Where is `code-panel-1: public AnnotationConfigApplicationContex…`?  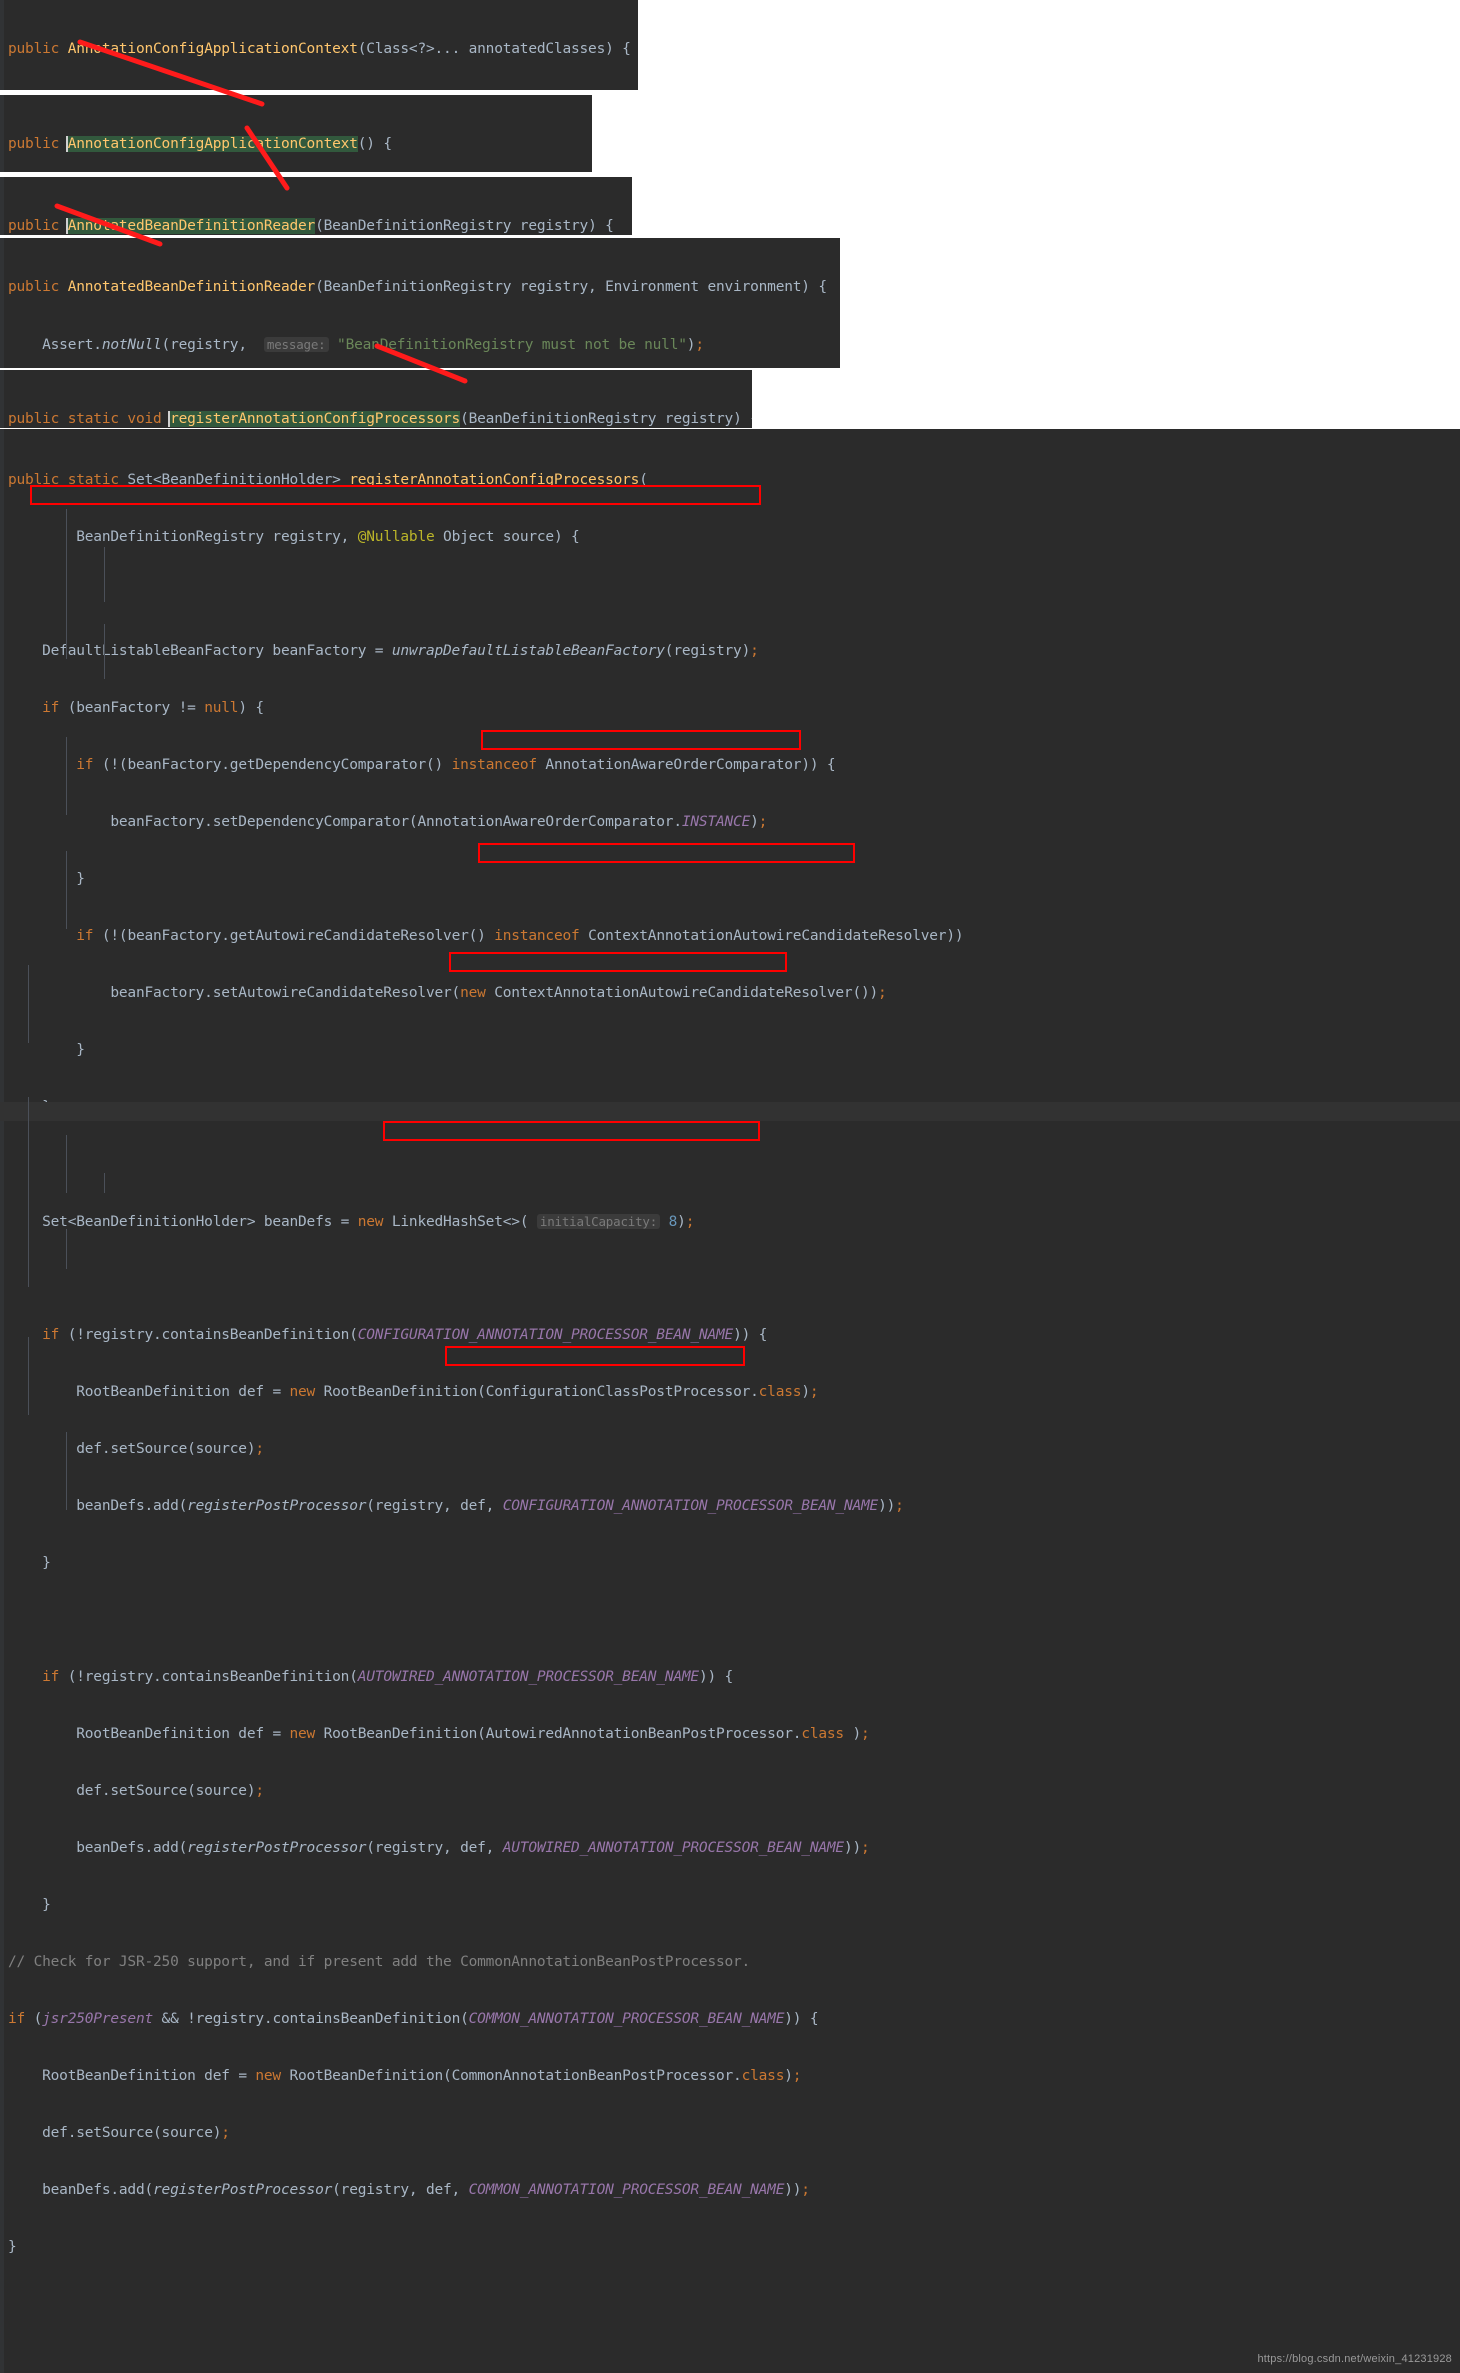
code-panel-1: public AnnotationConfigApplicationContex… is located at coordinates (319, 45).